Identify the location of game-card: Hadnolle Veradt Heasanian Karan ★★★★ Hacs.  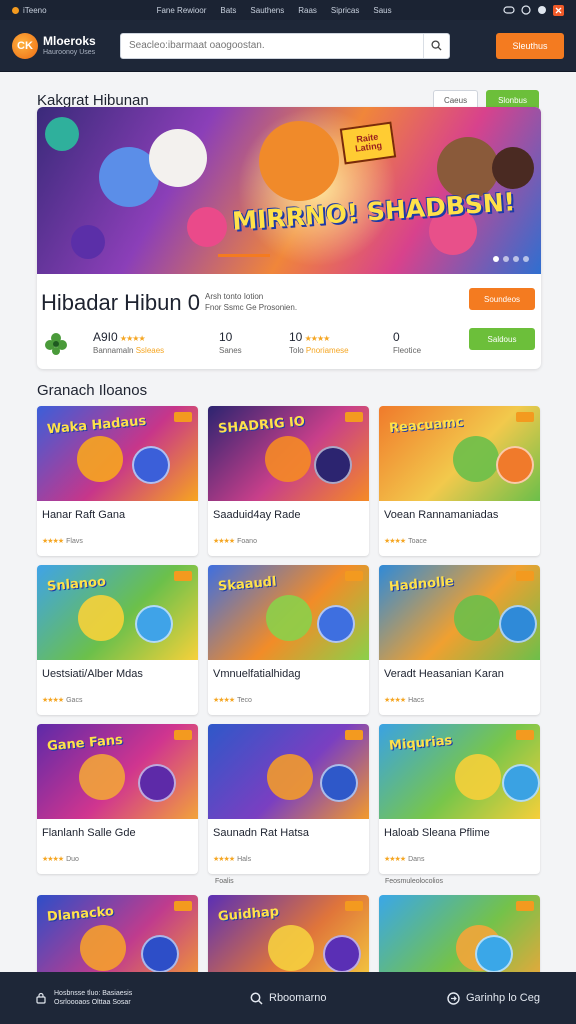
(459, 640).